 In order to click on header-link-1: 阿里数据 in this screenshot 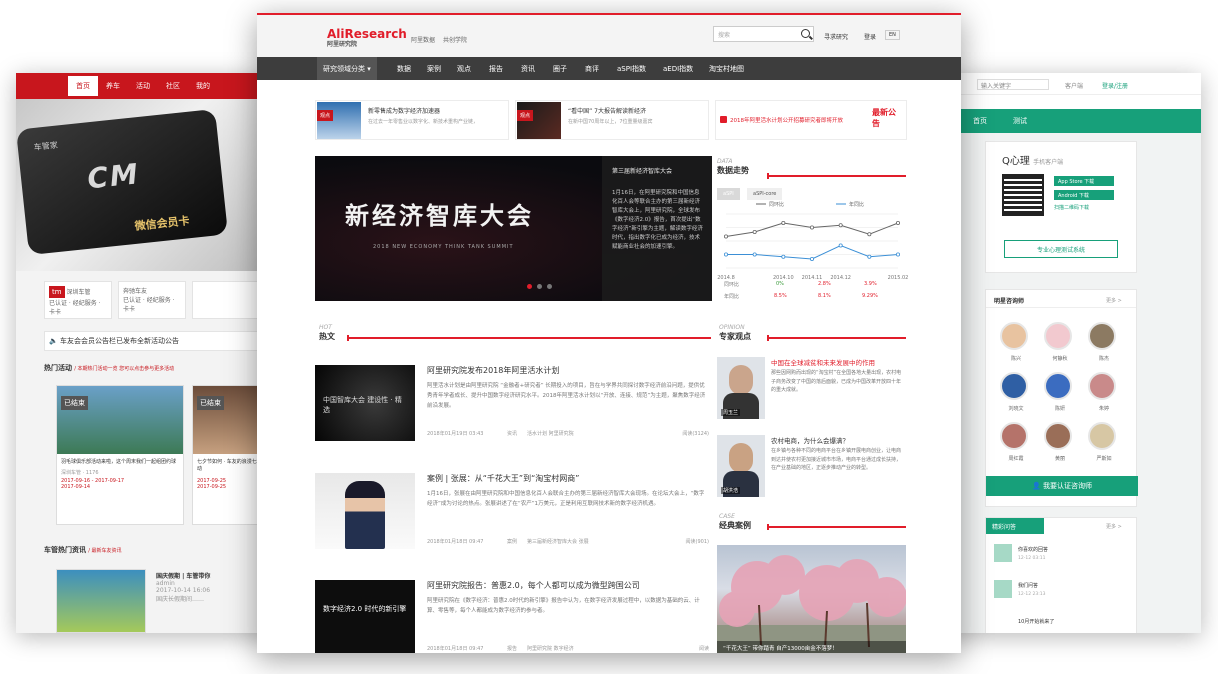, I will do `click(423, 39)`.